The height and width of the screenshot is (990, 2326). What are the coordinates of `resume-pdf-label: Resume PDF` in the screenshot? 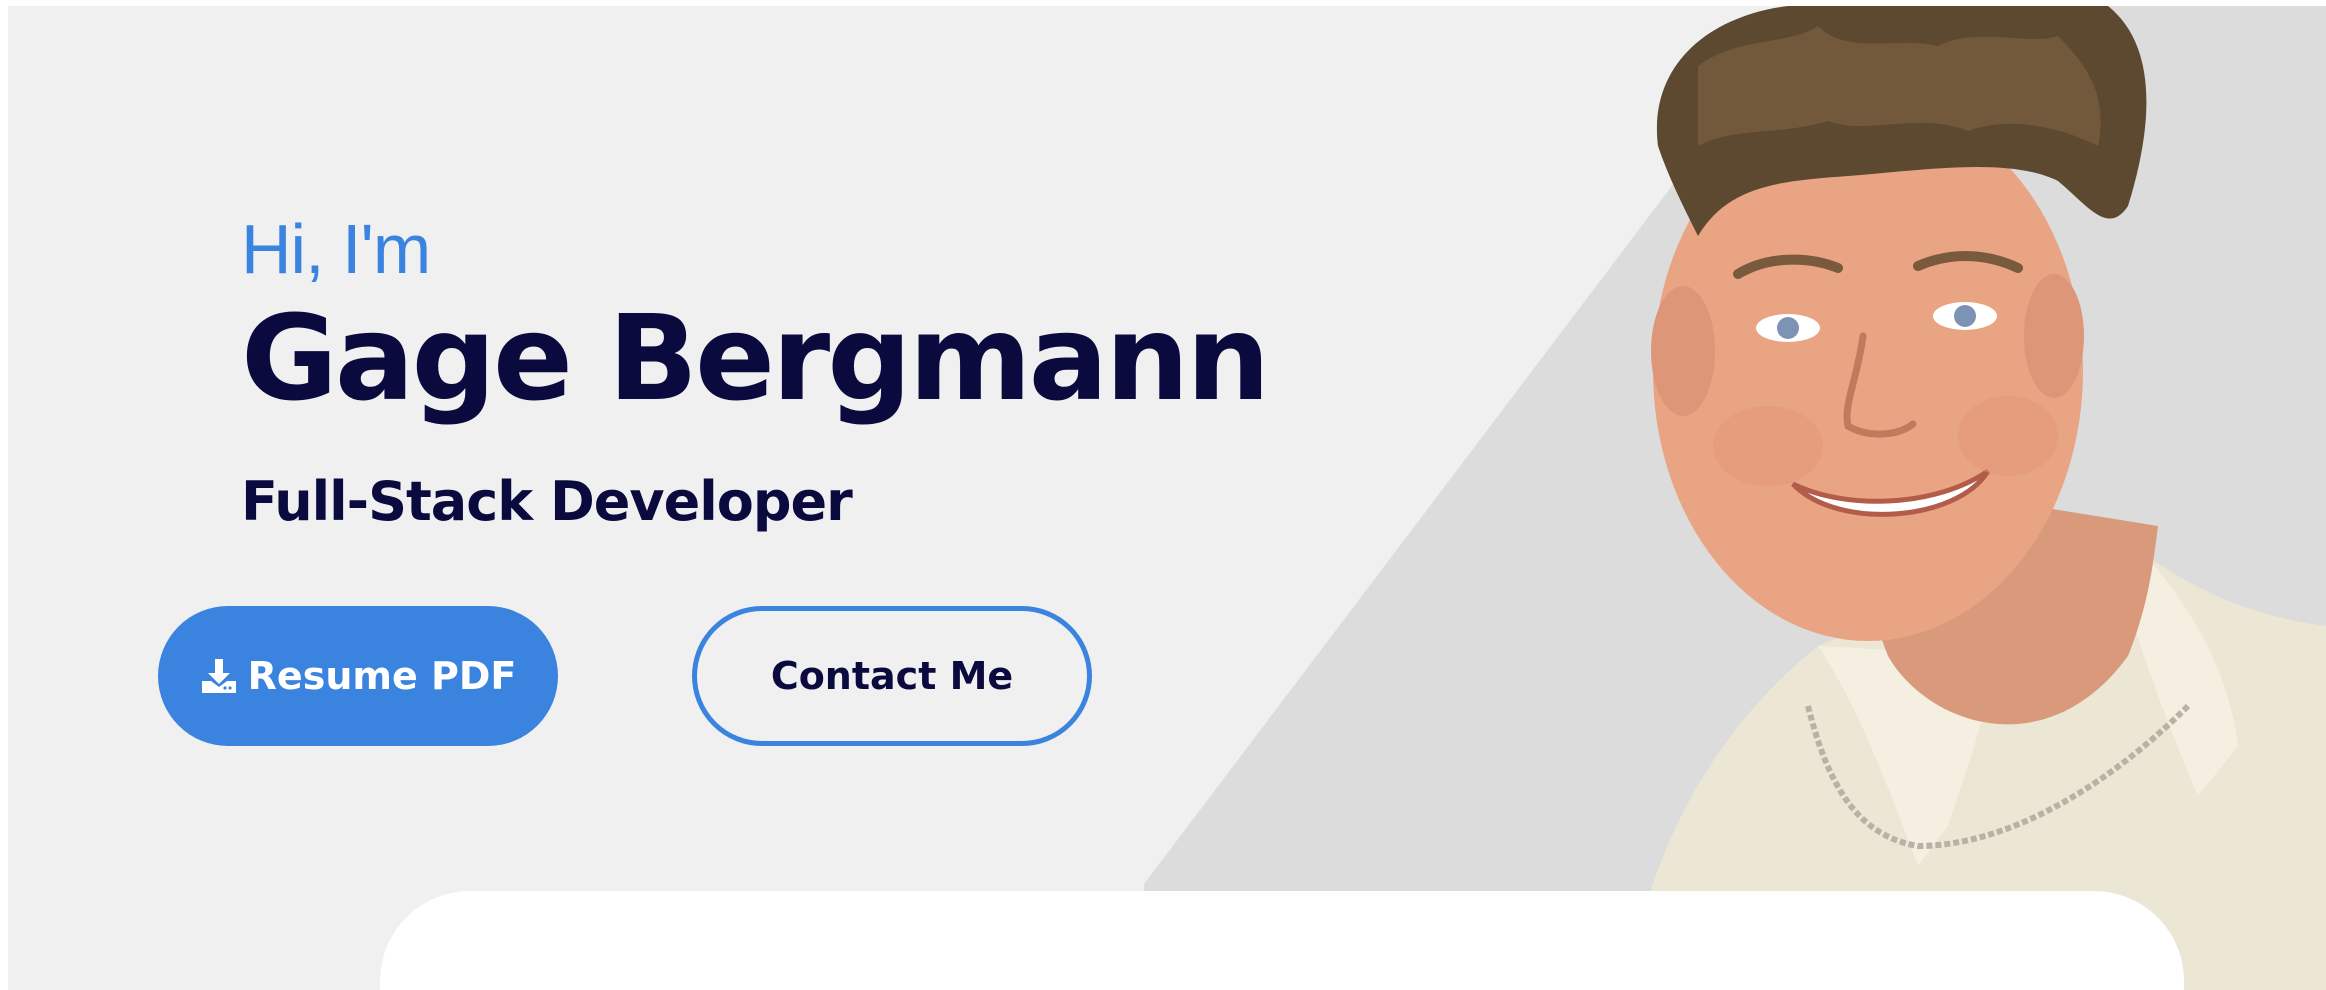 It's located at (382, 676).